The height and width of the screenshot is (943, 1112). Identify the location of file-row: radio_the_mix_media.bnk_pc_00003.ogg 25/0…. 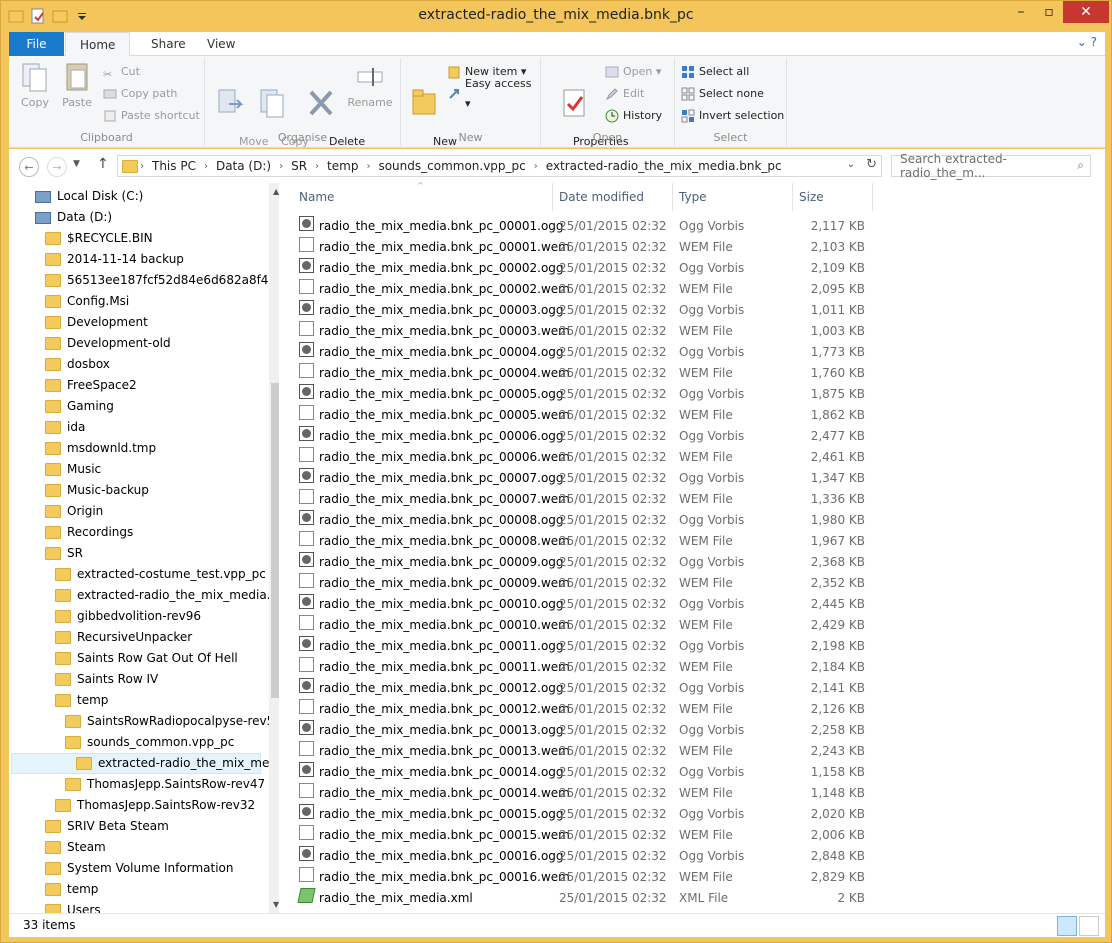
(593, 310).